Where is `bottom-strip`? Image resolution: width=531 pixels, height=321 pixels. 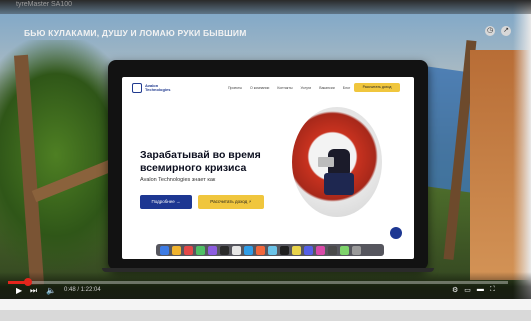 bottom-strip is located at coordinates (265, 315).